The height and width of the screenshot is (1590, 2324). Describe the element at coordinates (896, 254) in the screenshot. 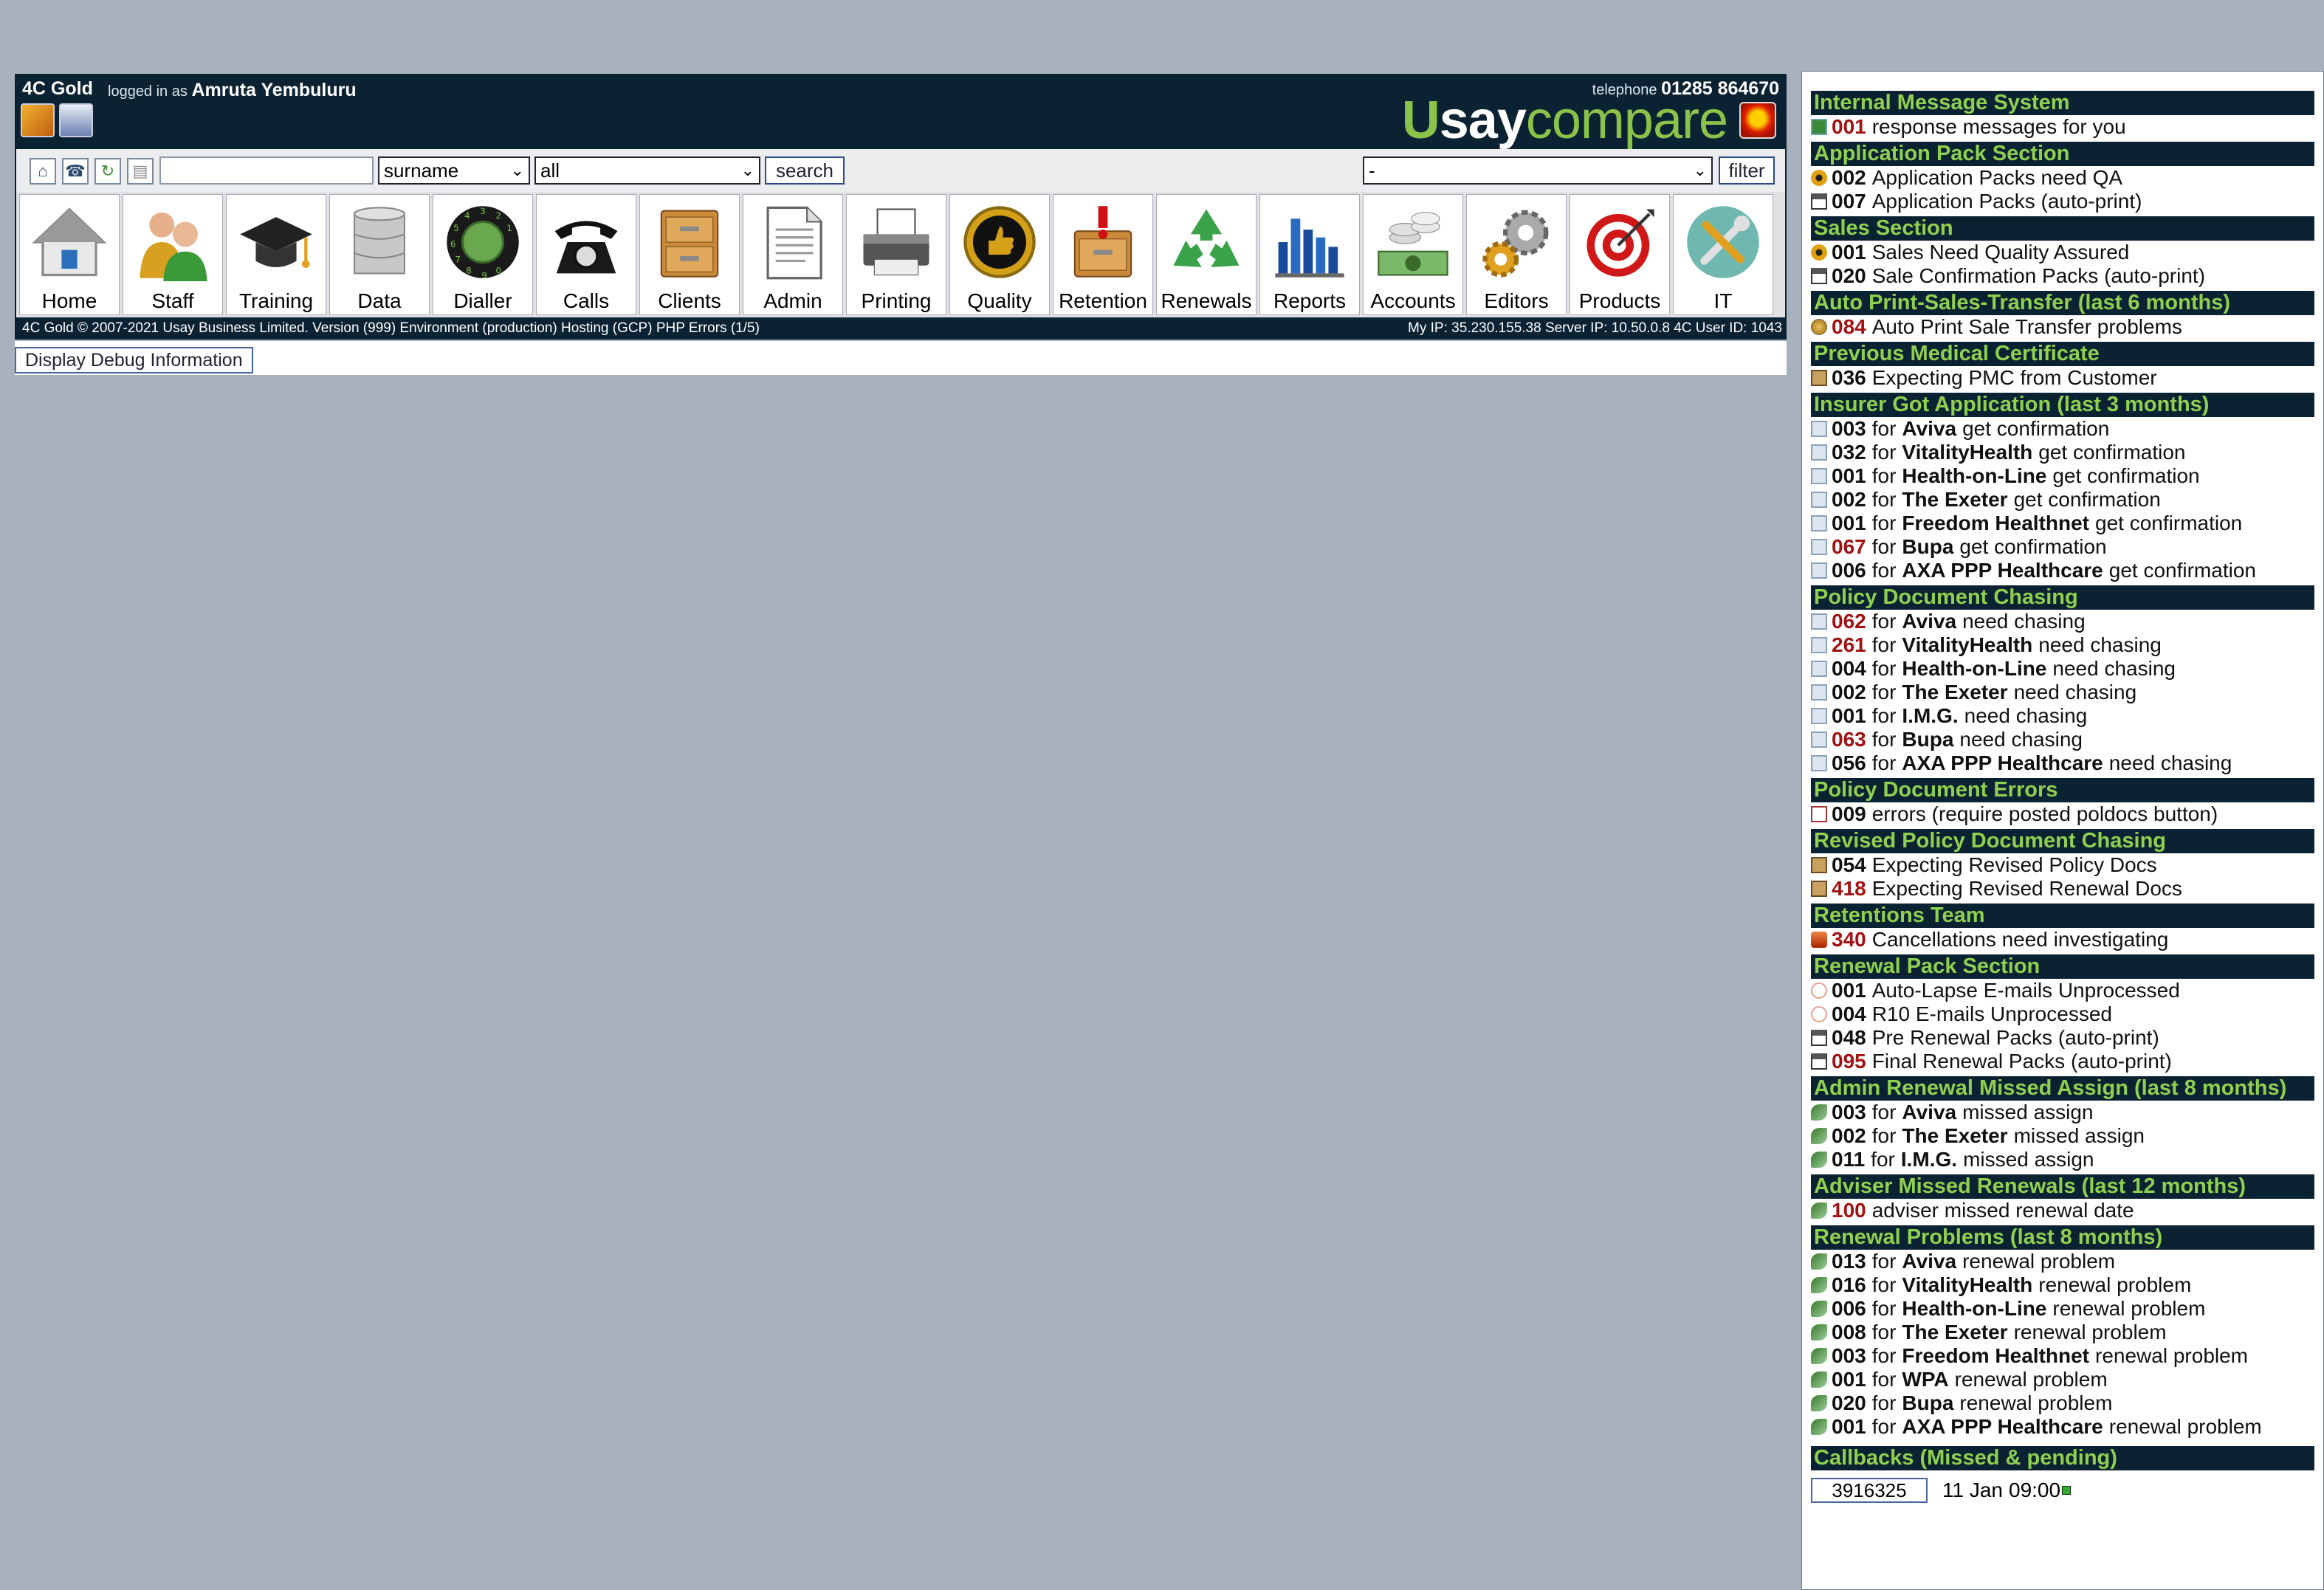

I see `toolbar-printing: Printing` at that location.